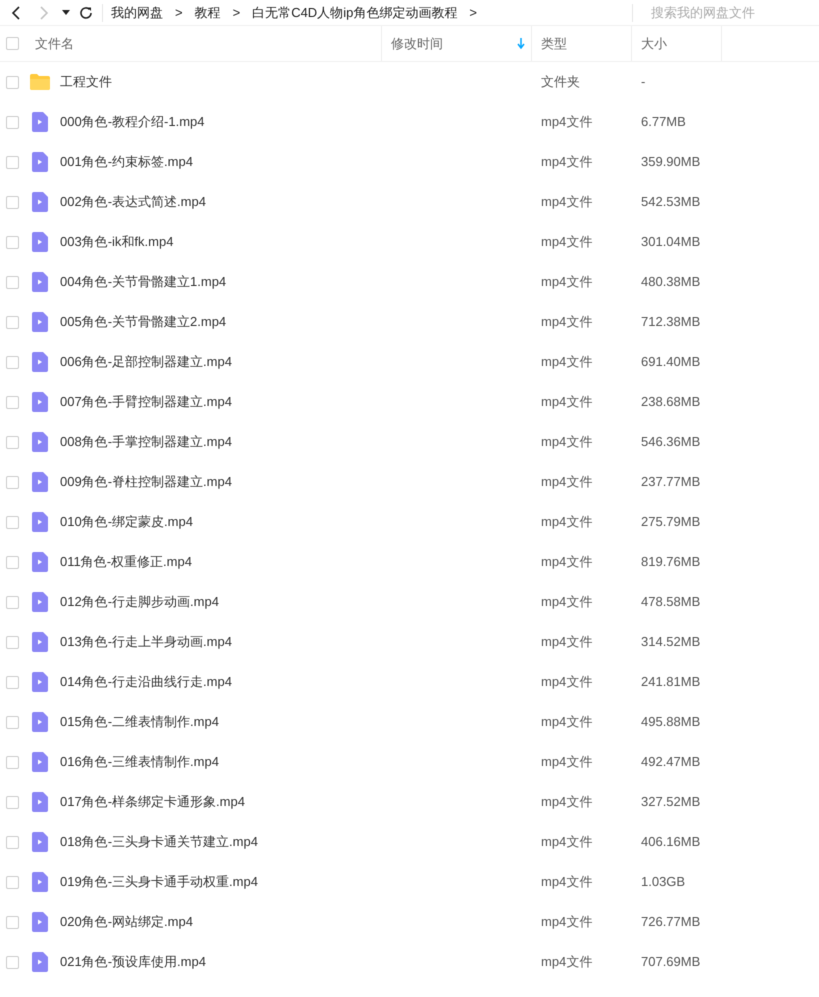 Image resolution: width=819 pixels, height=997 pixels. What do you see at coordinates (671, 482) in the screenshot?
I see `file-size: 237.77MB` at bounding box center [671, 482].